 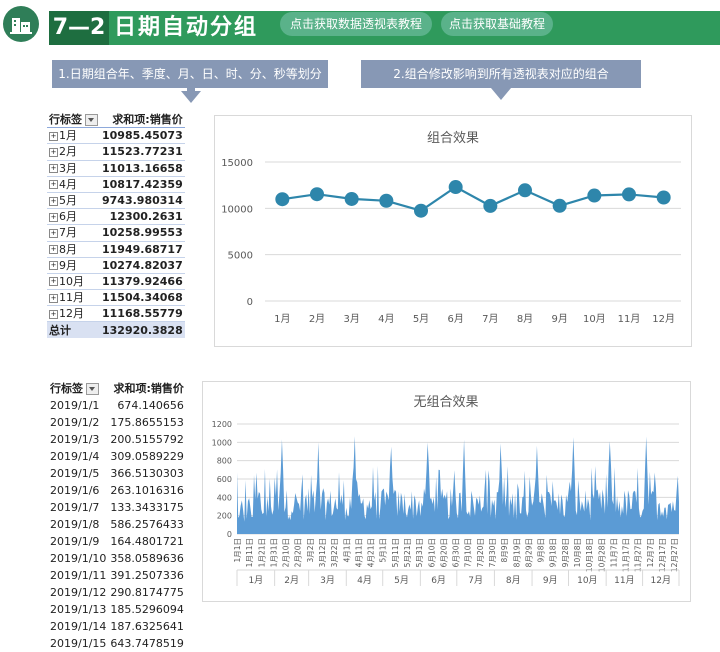 I want to click on pivot-row: +11月 11504.34068, so click(x=116, y=298).